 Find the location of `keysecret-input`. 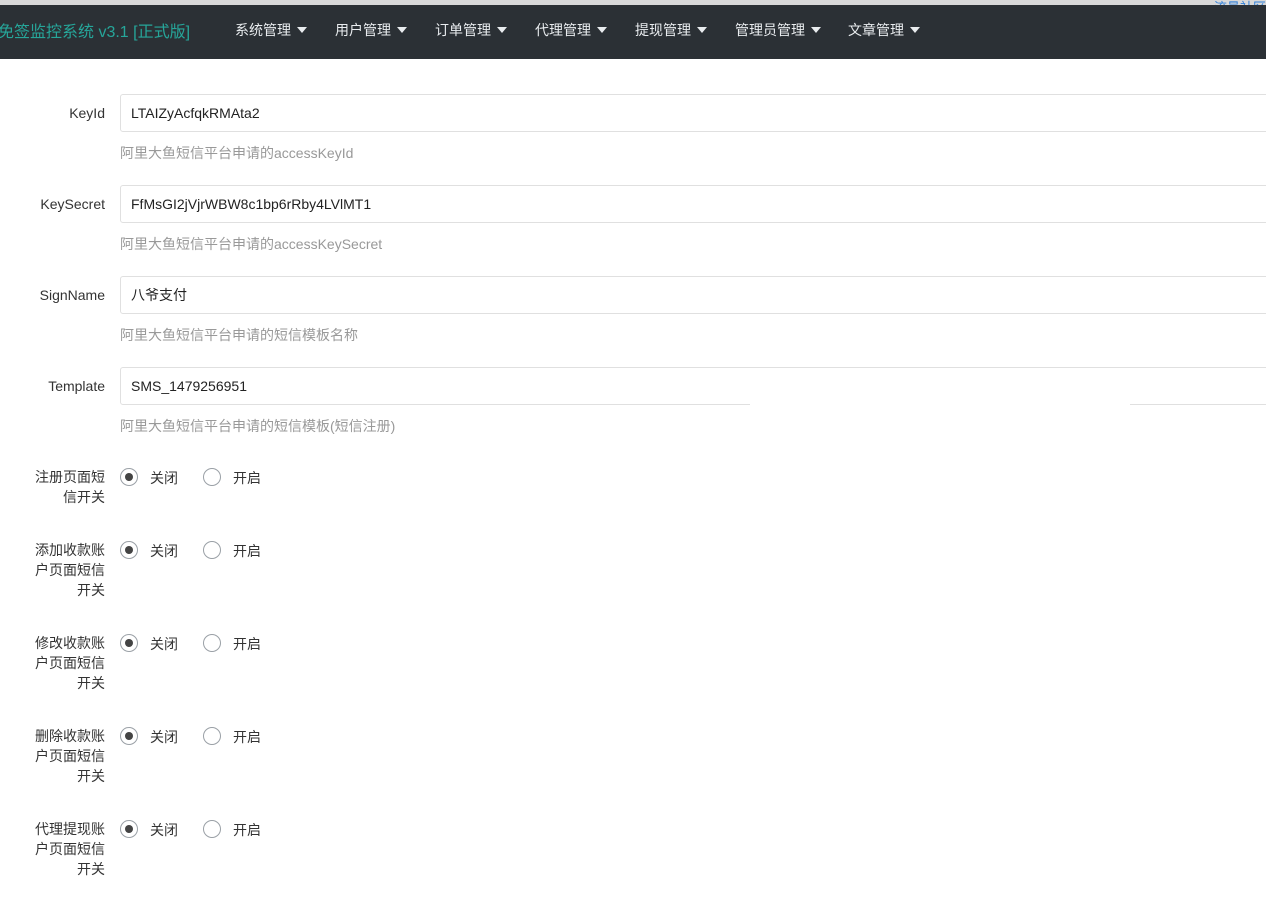

keysecret-input is located at coordinates (693, 204).